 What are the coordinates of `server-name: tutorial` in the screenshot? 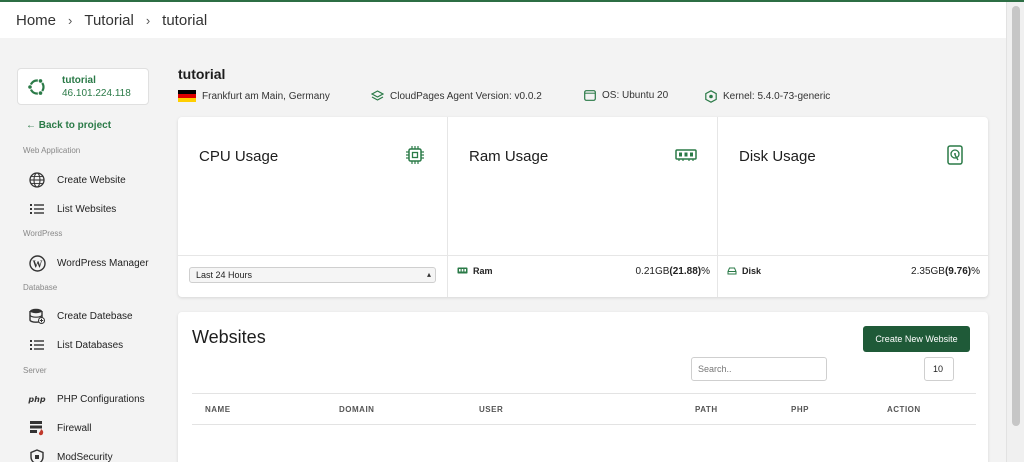 It's located at (79, 80).